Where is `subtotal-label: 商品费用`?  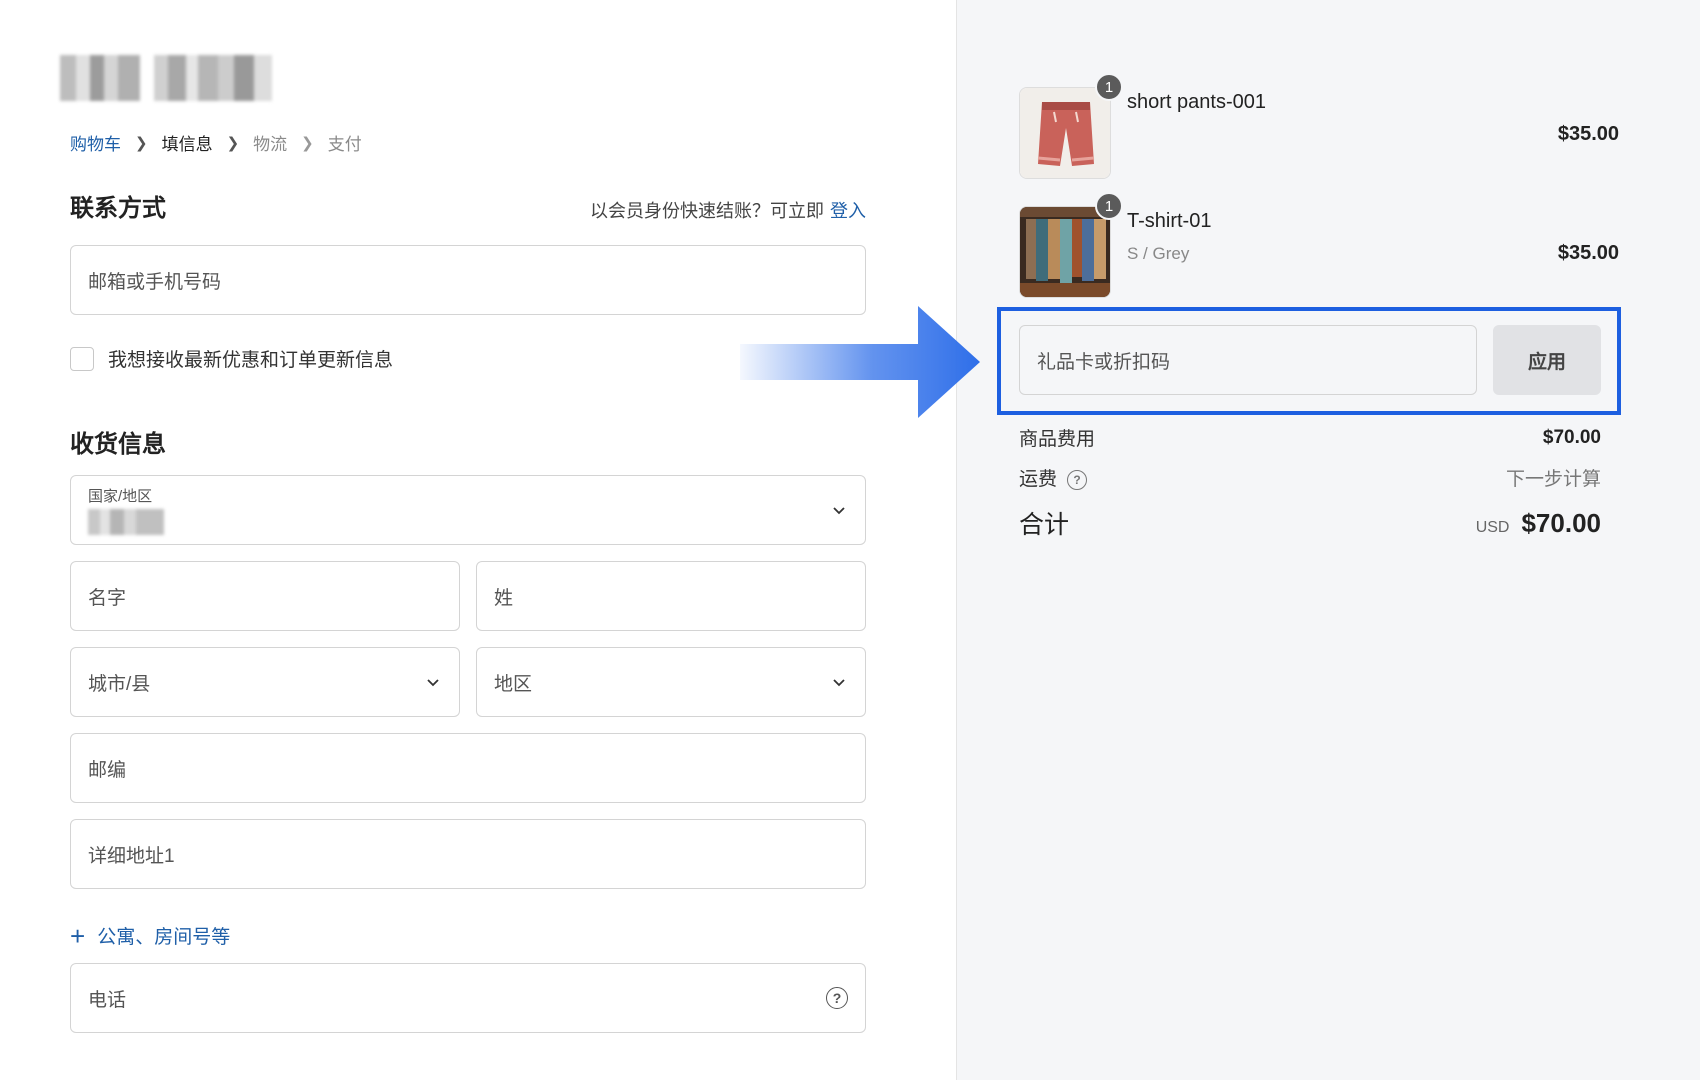
subtotal-label: 商品费用 is located at coordinates (1057, 439).